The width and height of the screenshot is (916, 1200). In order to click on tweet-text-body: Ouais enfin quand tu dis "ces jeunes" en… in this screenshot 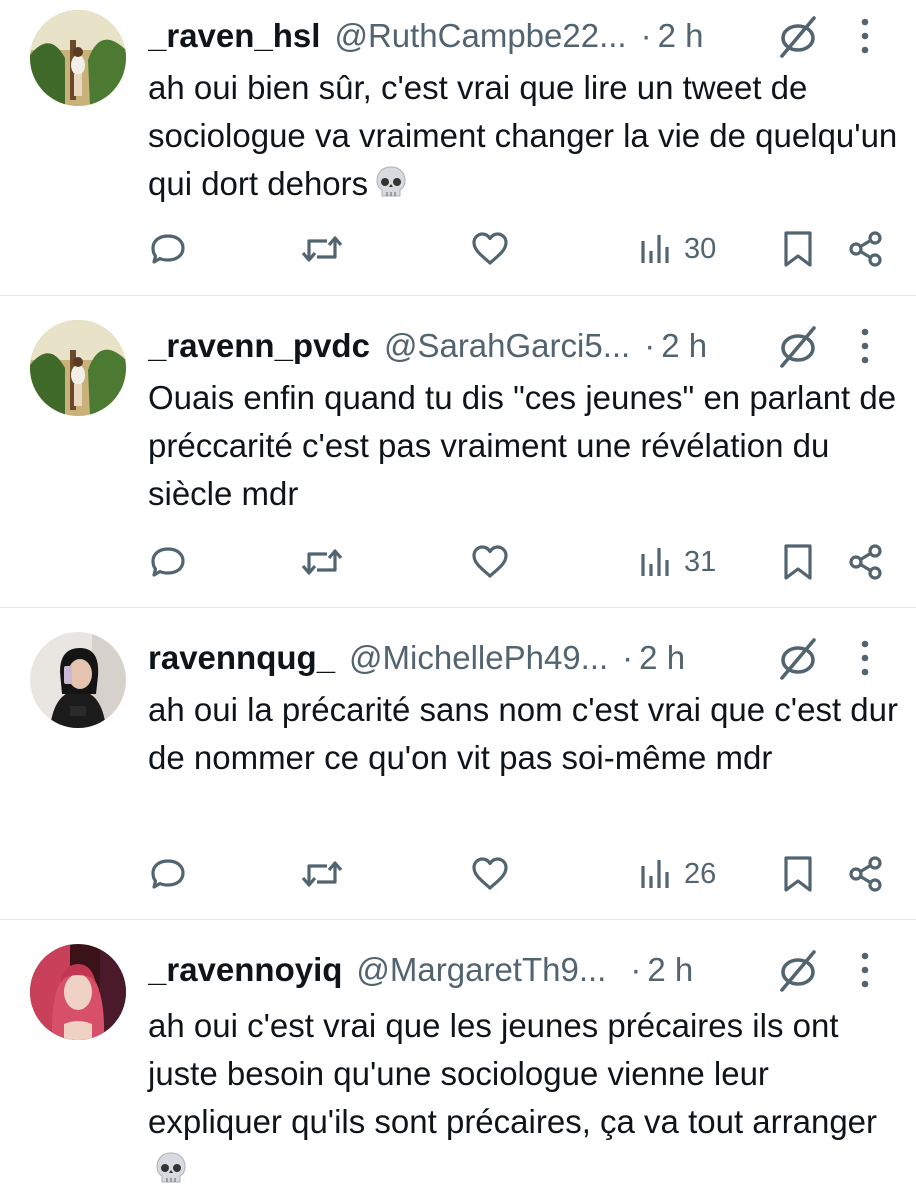, I will do `click(522, 445)`.